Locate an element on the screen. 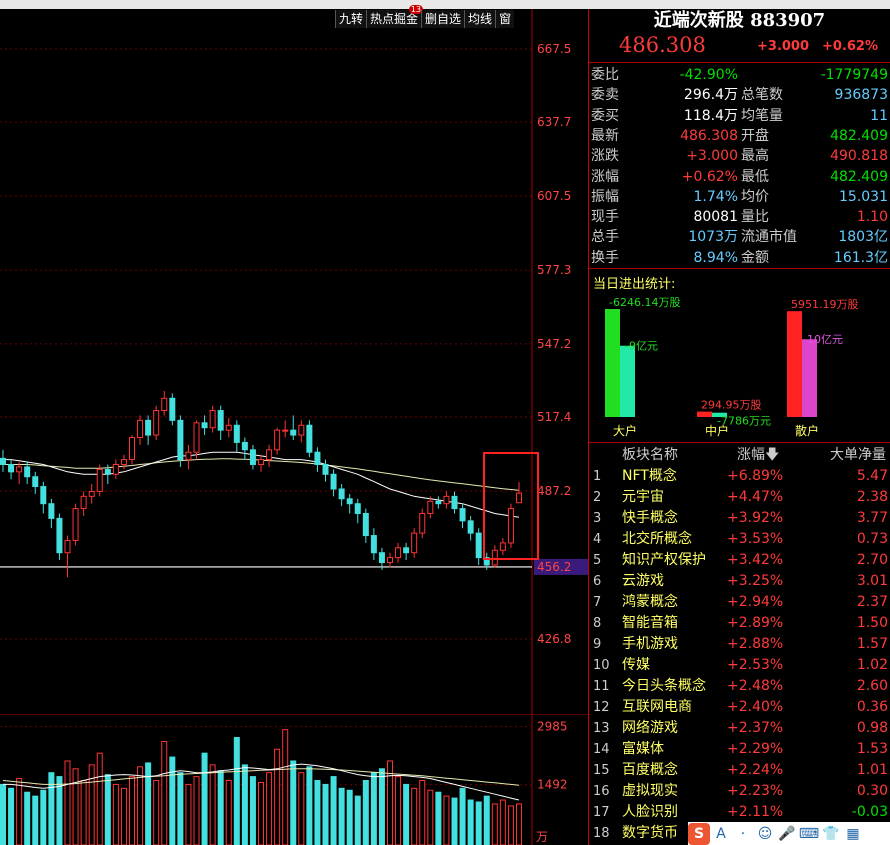 This screenshot has height=845, width=890. ime-punct-icon: · is located at coordinates (743, 834).